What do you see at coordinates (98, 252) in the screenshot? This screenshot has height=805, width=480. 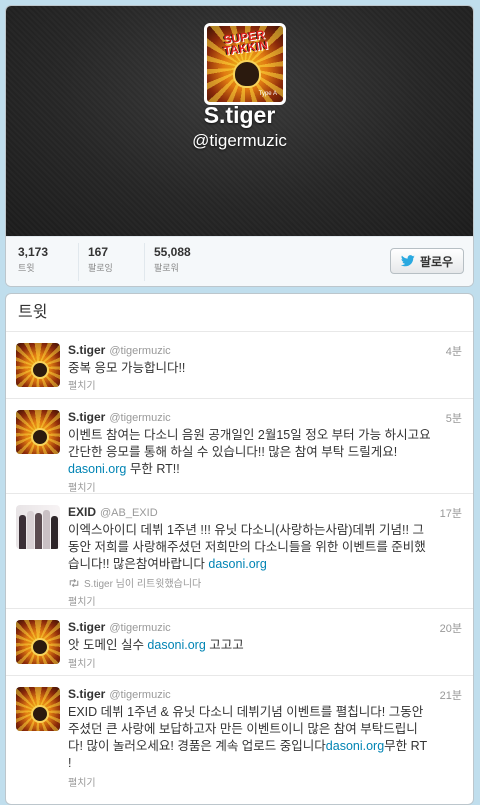 I see `stat-following-count: 167` at bounding box center [98, 252].